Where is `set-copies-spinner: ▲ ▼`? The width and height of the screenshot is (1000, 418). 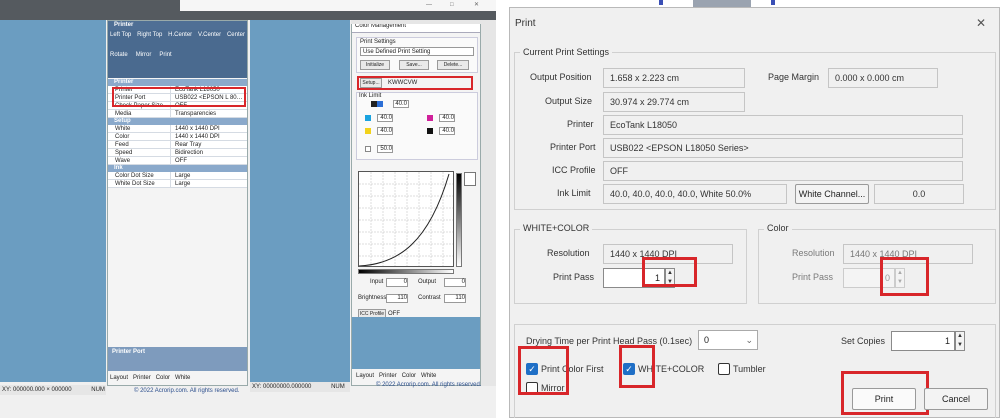
set-copies-spinner: ▲ ▼ is located at coordinates (960, 341).